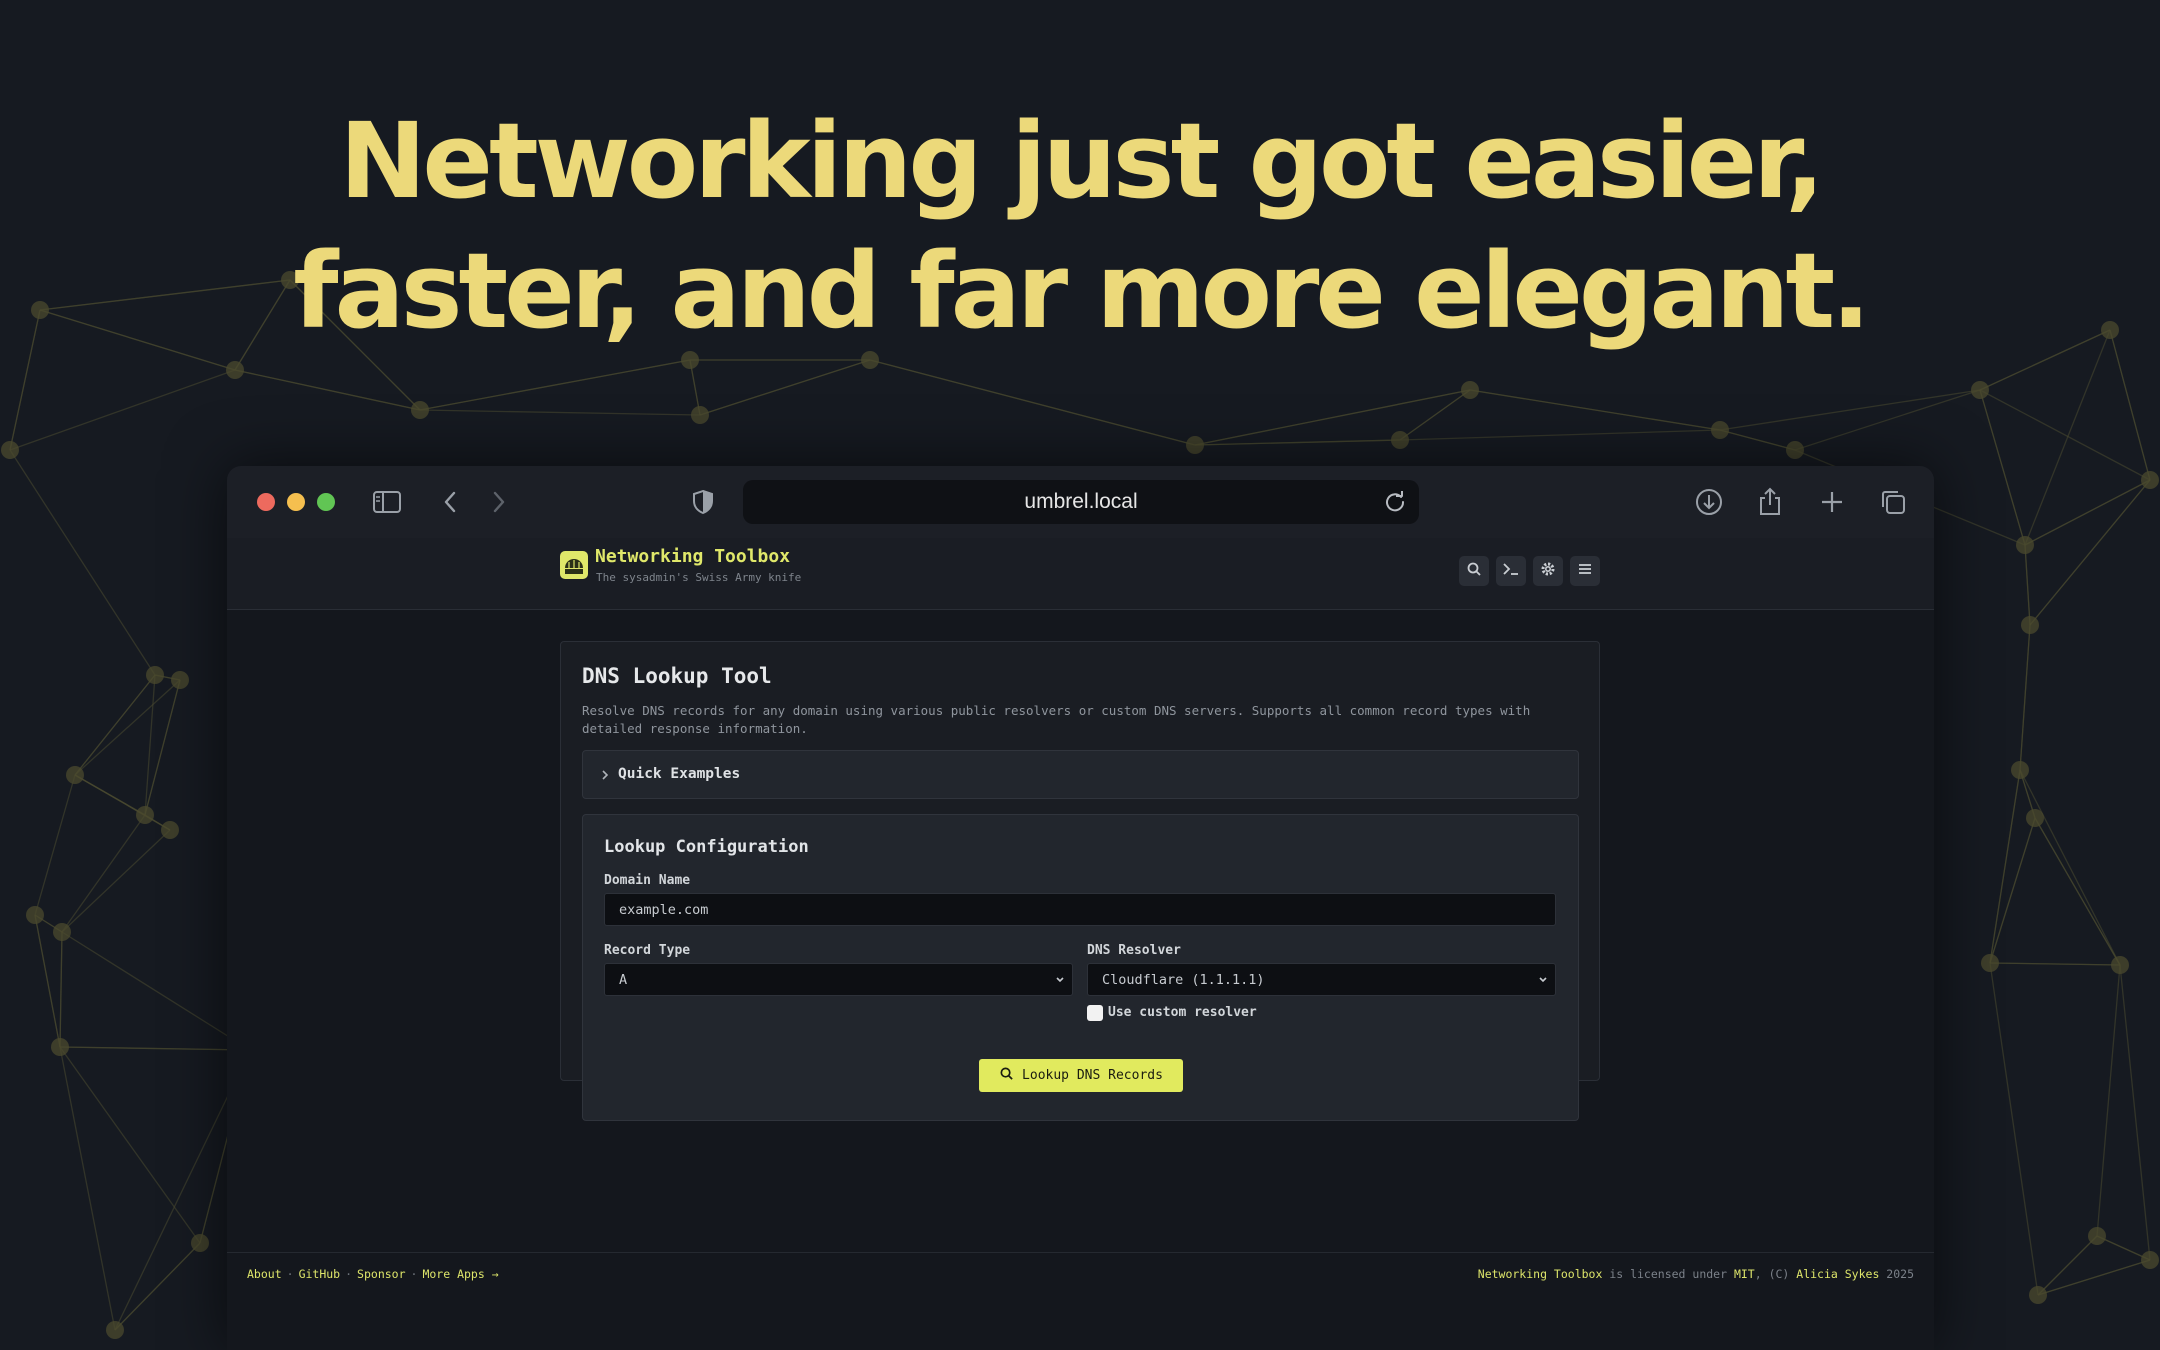 The width and height of the screenshot is (2160, 1350). Describe the element at coordinates (1060, 980) in the screenshot. I see `chevron-down-icon` at that location.